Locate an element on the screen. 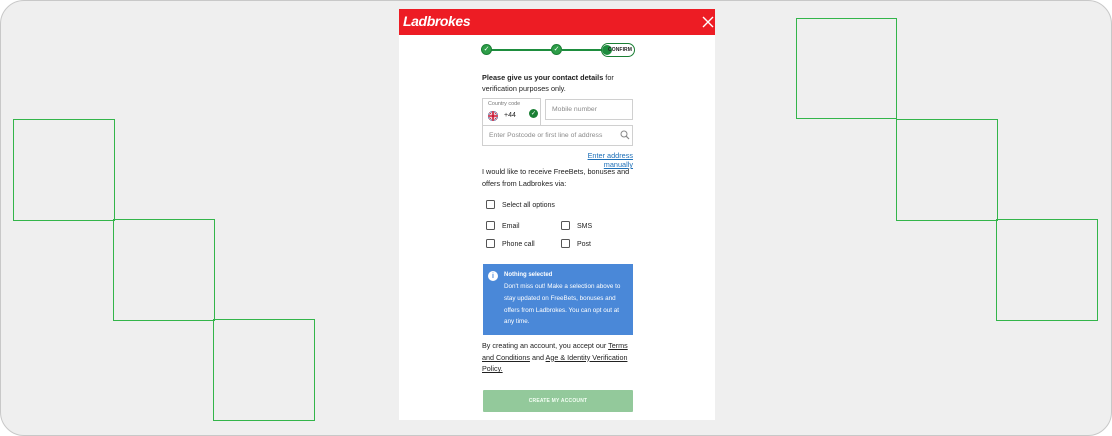  step-confirm-label: CONFIRM is located at coordinates (620, 50).